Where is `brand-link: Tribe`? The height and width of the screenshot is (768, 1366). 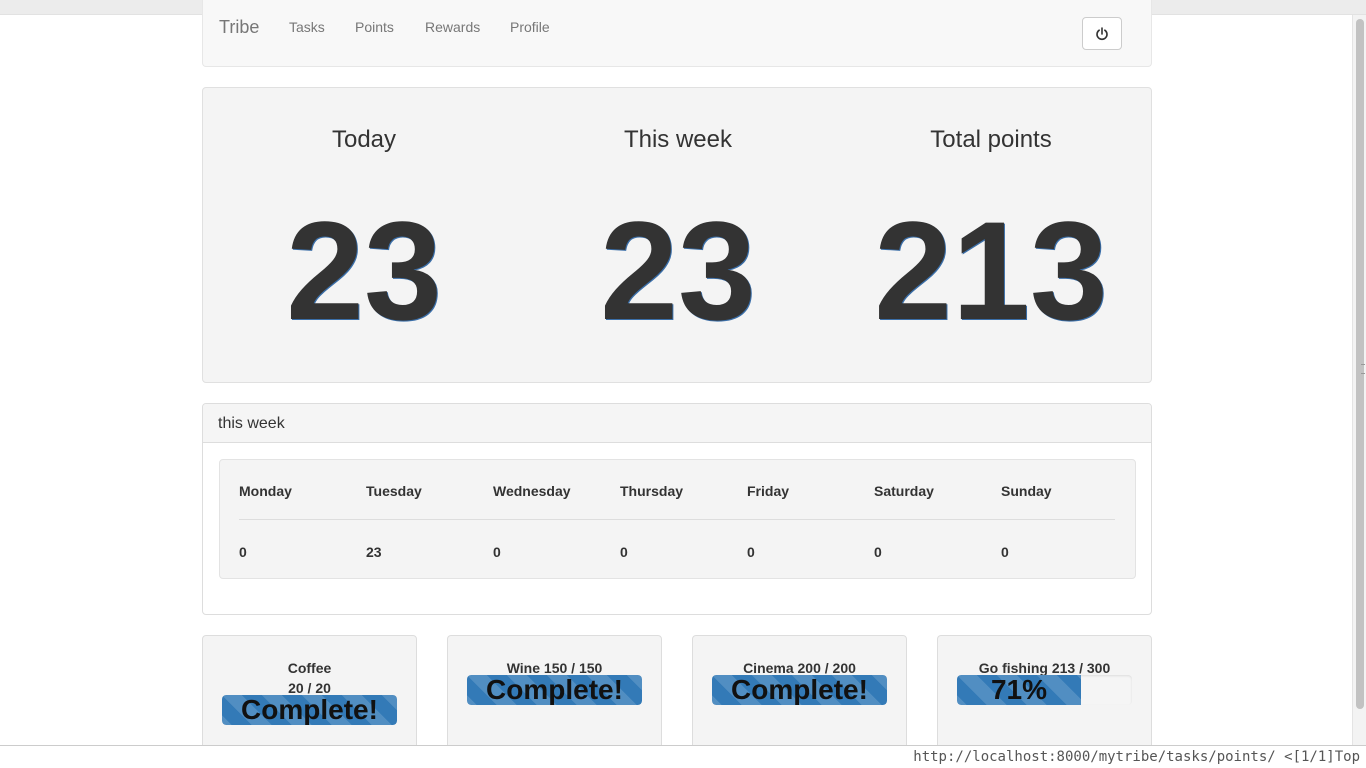 brand-link: Tribe is located at coordinates (239, 27).